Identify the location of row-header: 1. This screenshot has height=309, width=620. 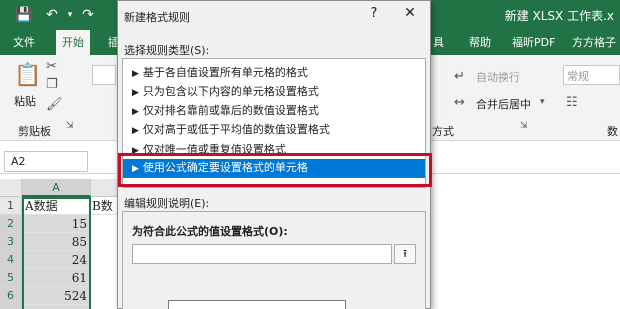
(11, 206).